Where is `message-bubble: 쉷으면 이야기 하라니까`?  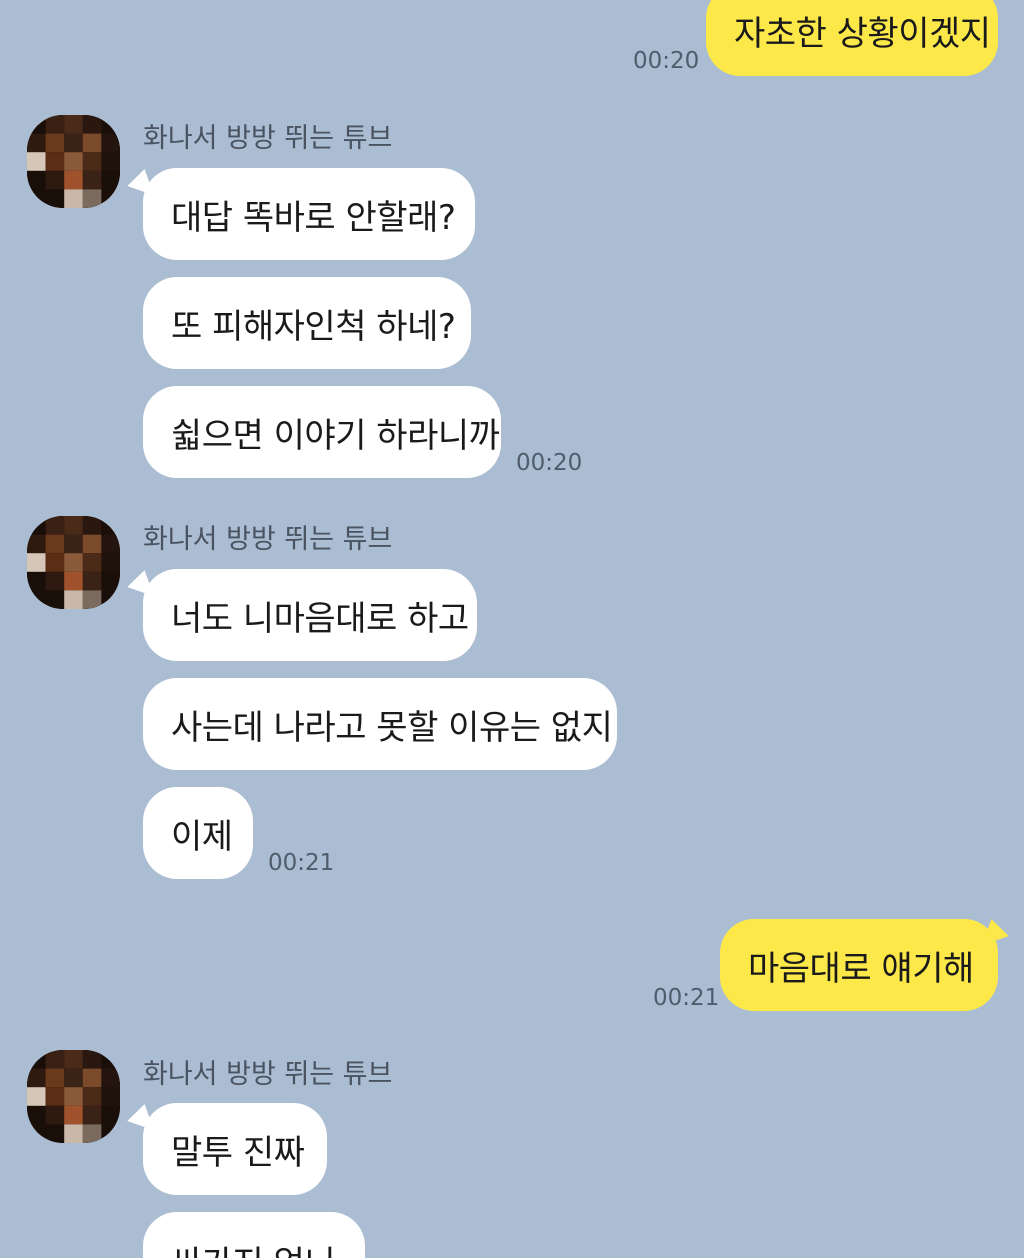 message-bubble: 쉷으면 이야기 하라니까 is located at coordinates (322, 432).